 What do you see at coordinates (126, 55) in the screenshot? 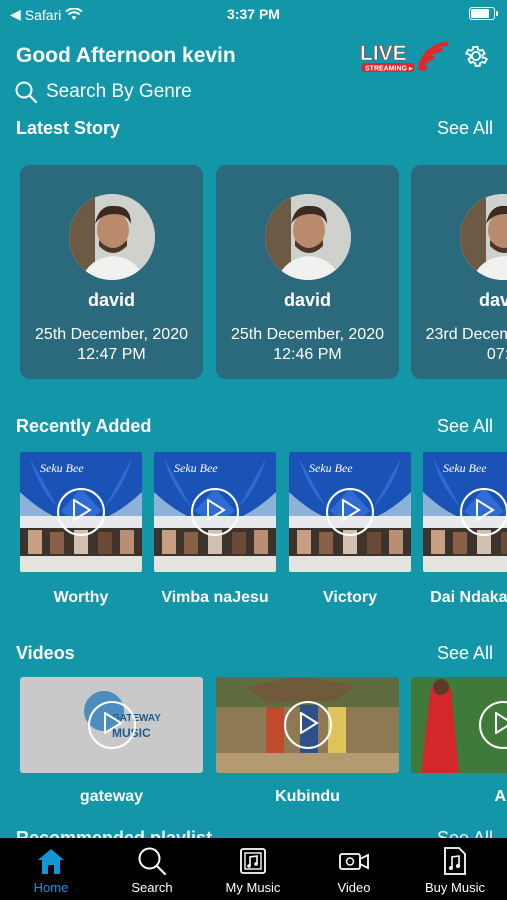
I see `greeting-title: Good Afternoon kevin` at bounding box center [126, 55].